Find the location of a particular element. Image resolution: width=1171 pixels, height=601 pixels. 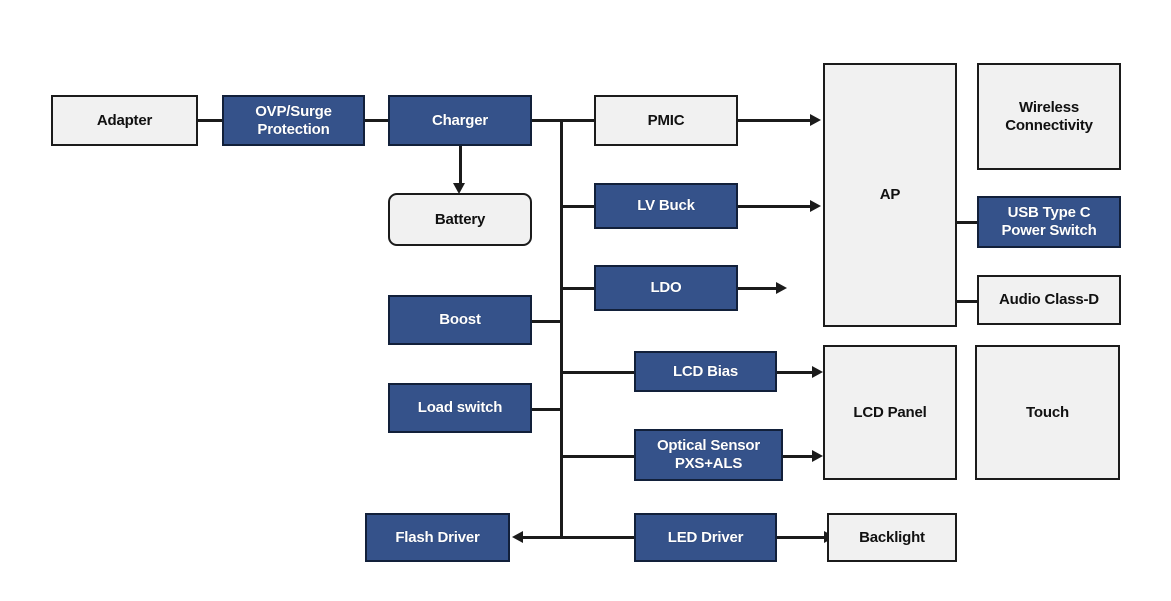

block-ap: AP is located at coordinates (890, 195).